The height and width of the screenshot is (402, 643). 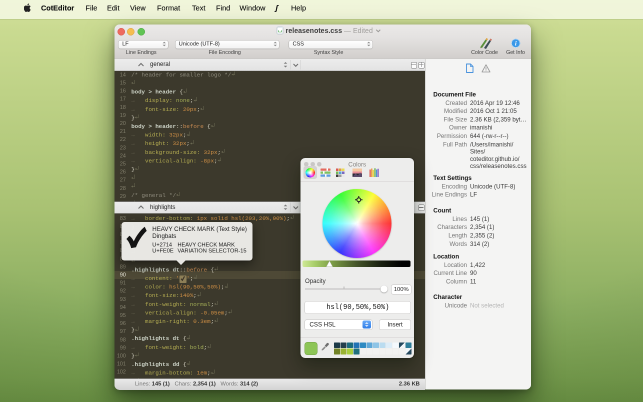 I want to click on svg-text: i, so click(x=516, y=44).